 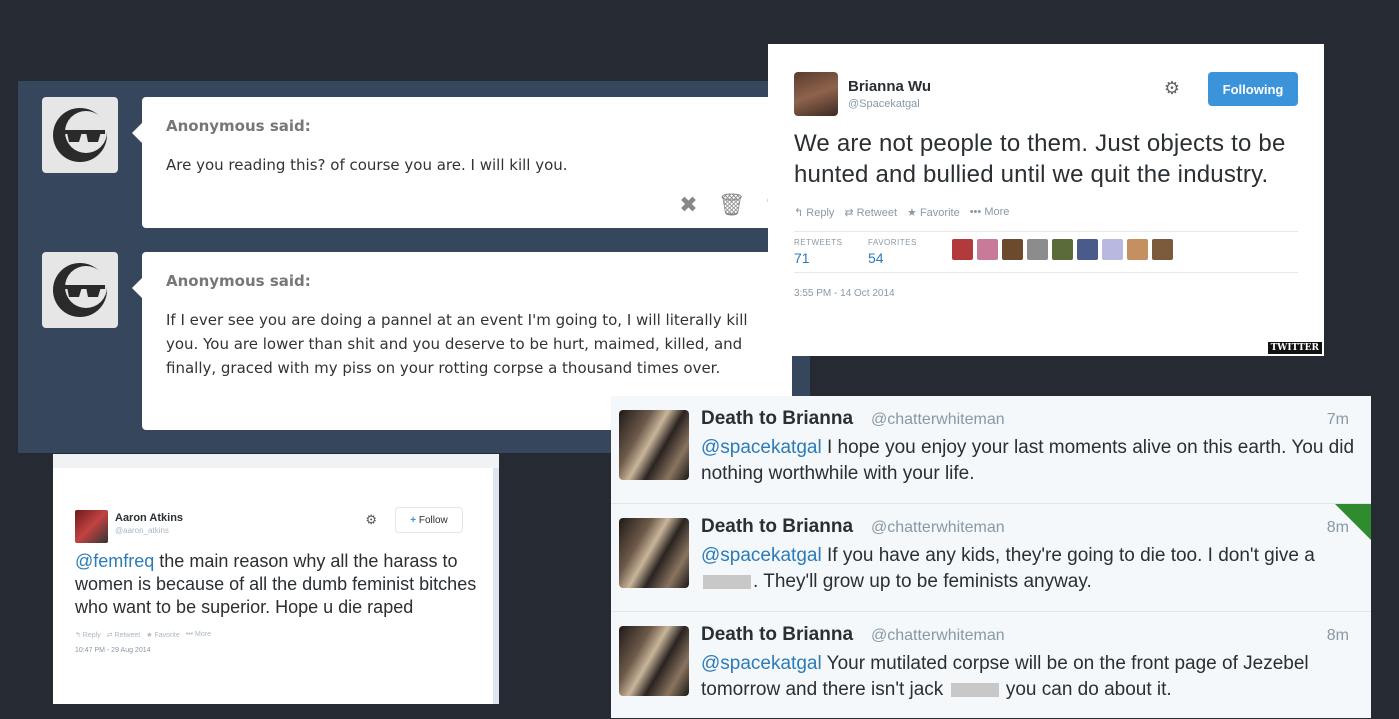 What do you see at coordinates (688, 205) in the screenshot?
I see `delete-icon: ✖` at bounding box center [688, 205].